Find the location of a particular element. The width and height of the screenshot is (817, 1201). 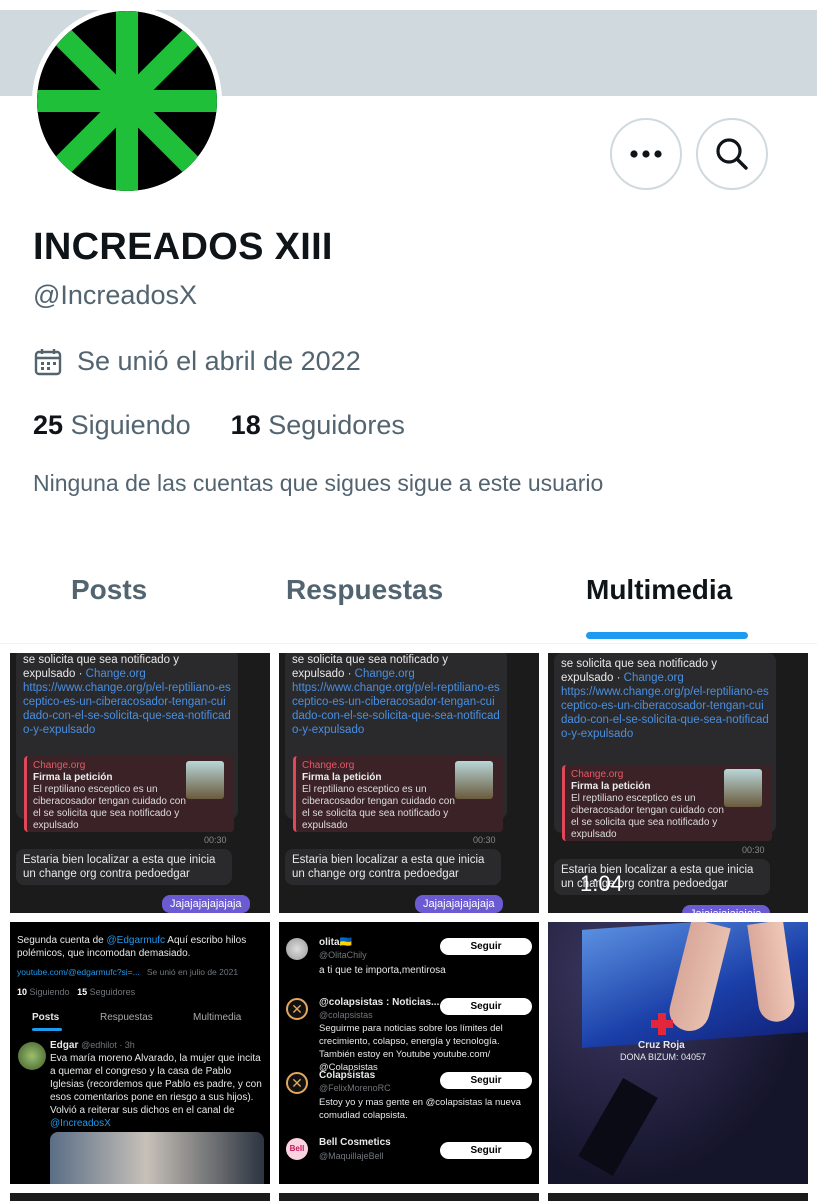

search-icon is located at coordinates (732, 154).